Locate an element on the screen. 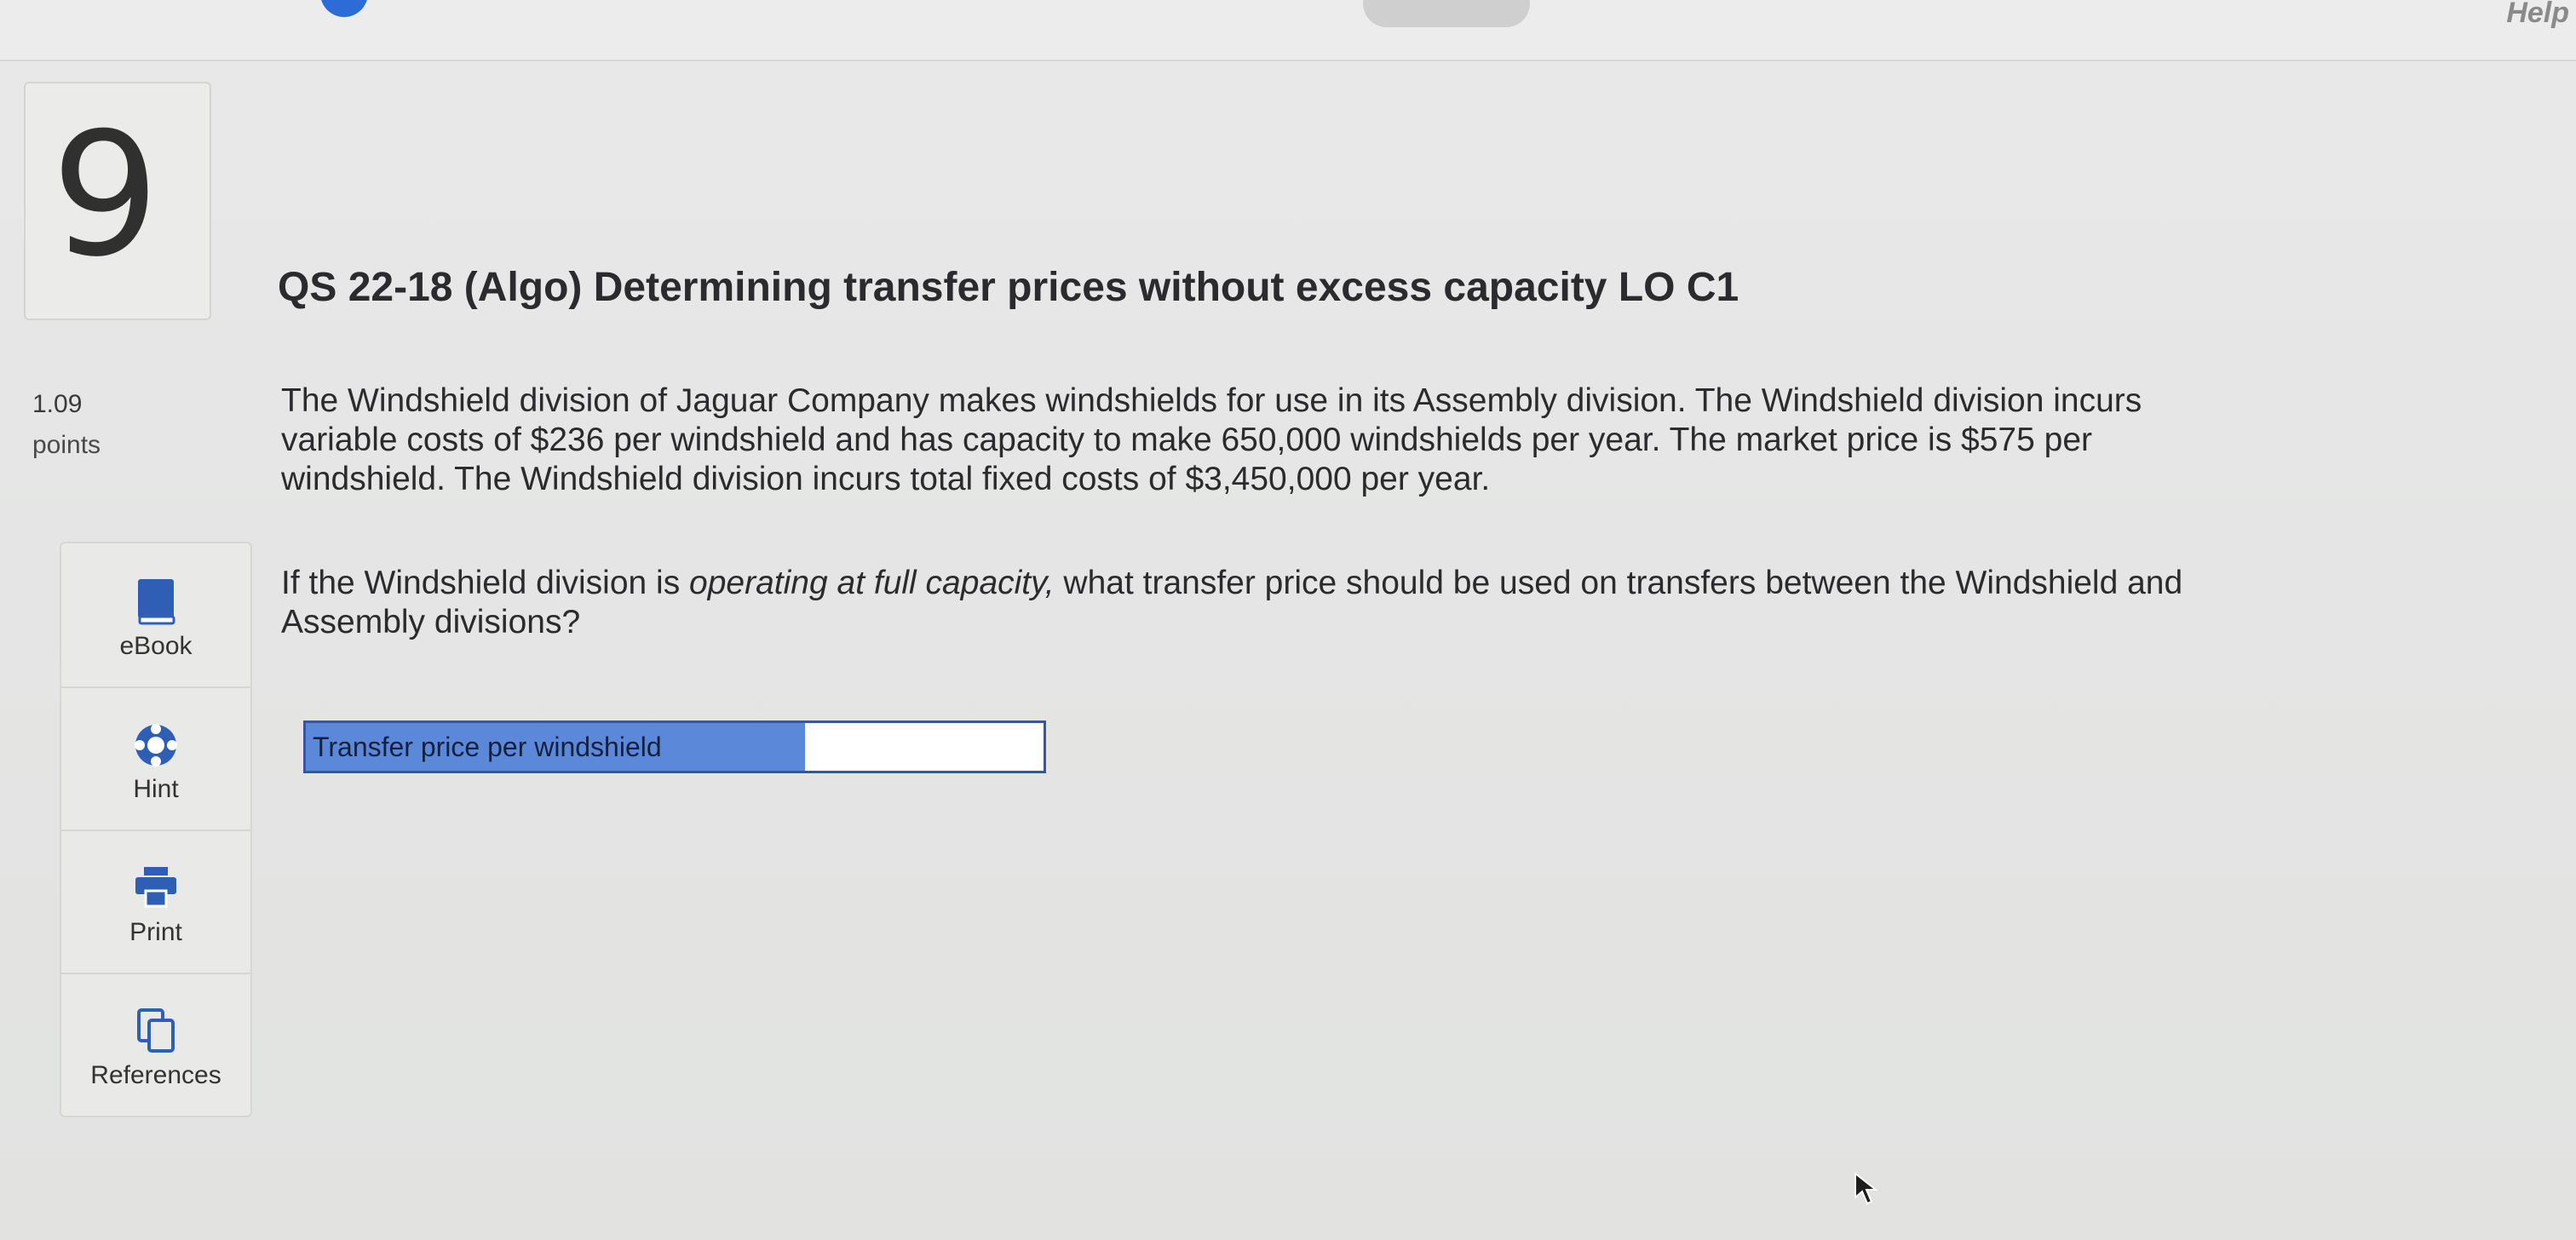  answer-label: Transfer price per windshield is located at coordinates (556, 747).